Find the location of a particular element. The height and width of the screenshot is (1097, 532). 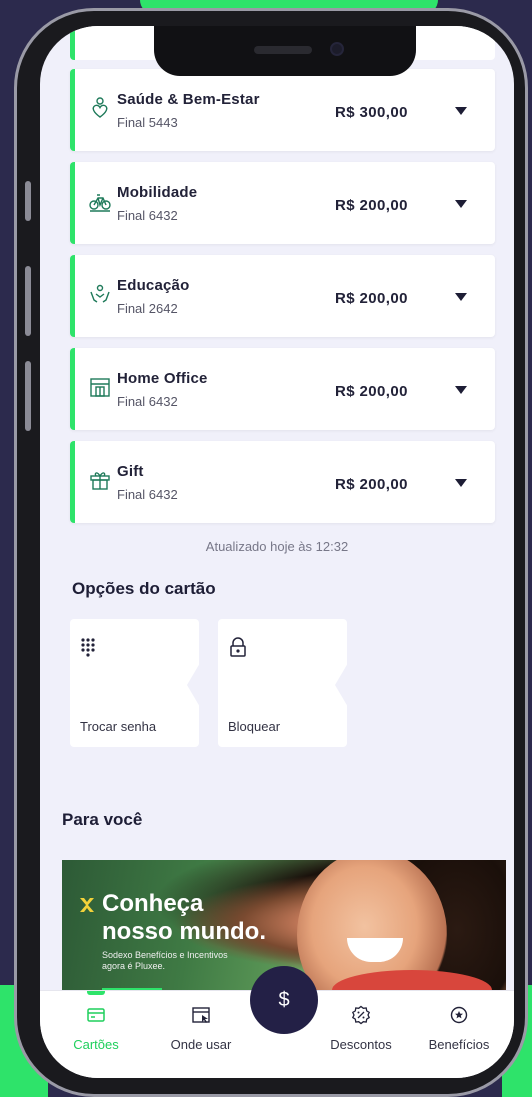

nav-cards: Cartões is located at coordinates (96, 1024).